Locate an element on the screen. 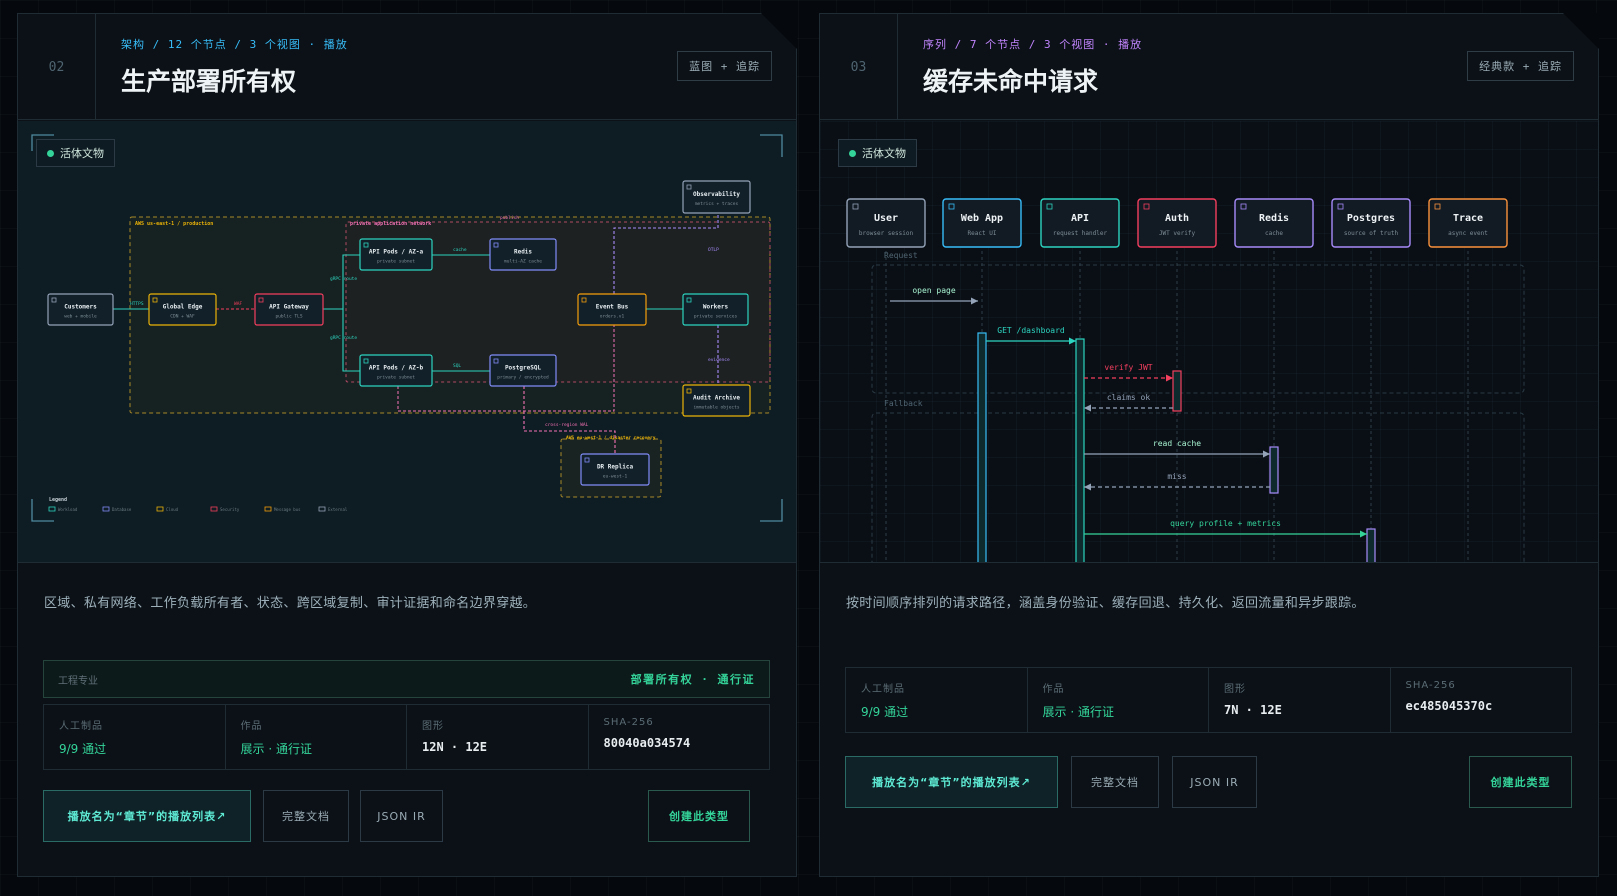 The width and height of the screenshot is (1617, 896). stat-value: ec485045370c is located at coordinates (1449, 706).